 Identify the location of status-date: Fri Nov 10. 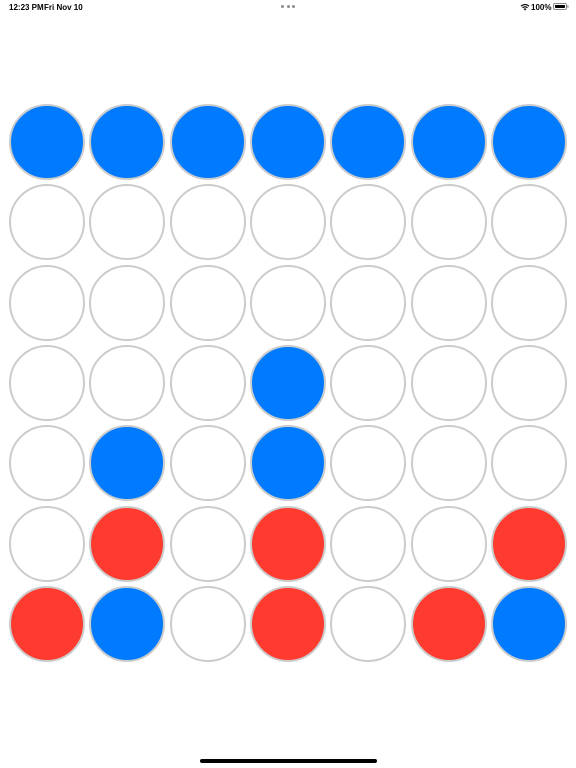
(63, 7).